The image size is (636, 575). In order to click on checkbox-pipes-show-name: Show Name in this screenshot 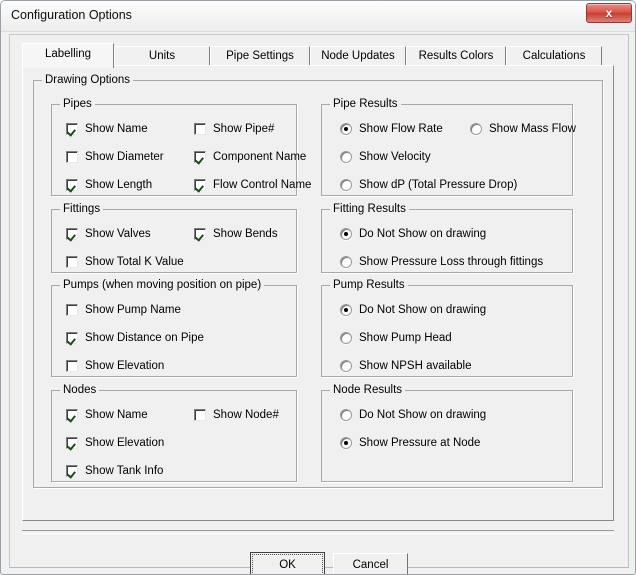, I will do `click(107, 129)`.